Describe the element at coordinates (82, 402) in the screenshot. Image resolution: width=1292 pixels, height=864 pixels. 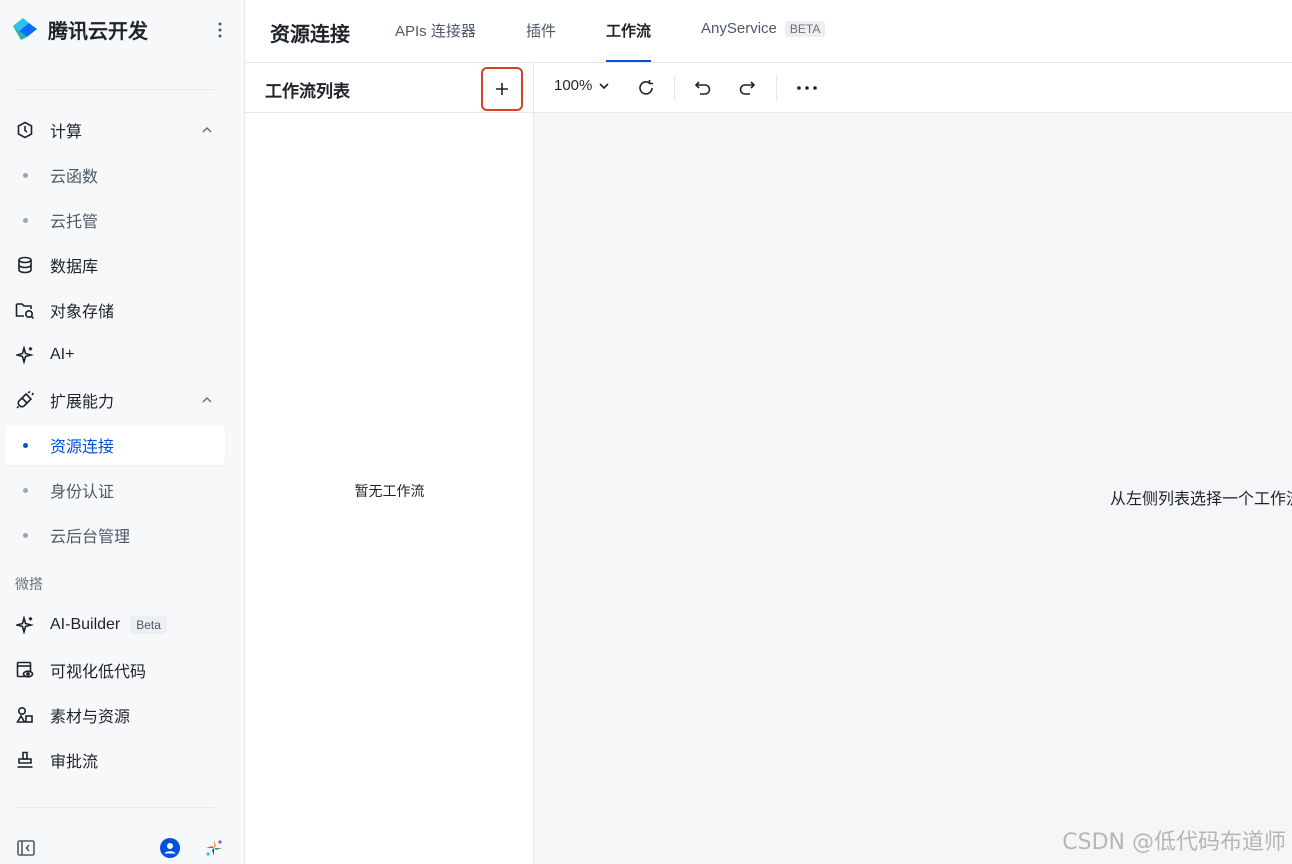
I see `nav-extensions-label: 扩展能力` at that location.